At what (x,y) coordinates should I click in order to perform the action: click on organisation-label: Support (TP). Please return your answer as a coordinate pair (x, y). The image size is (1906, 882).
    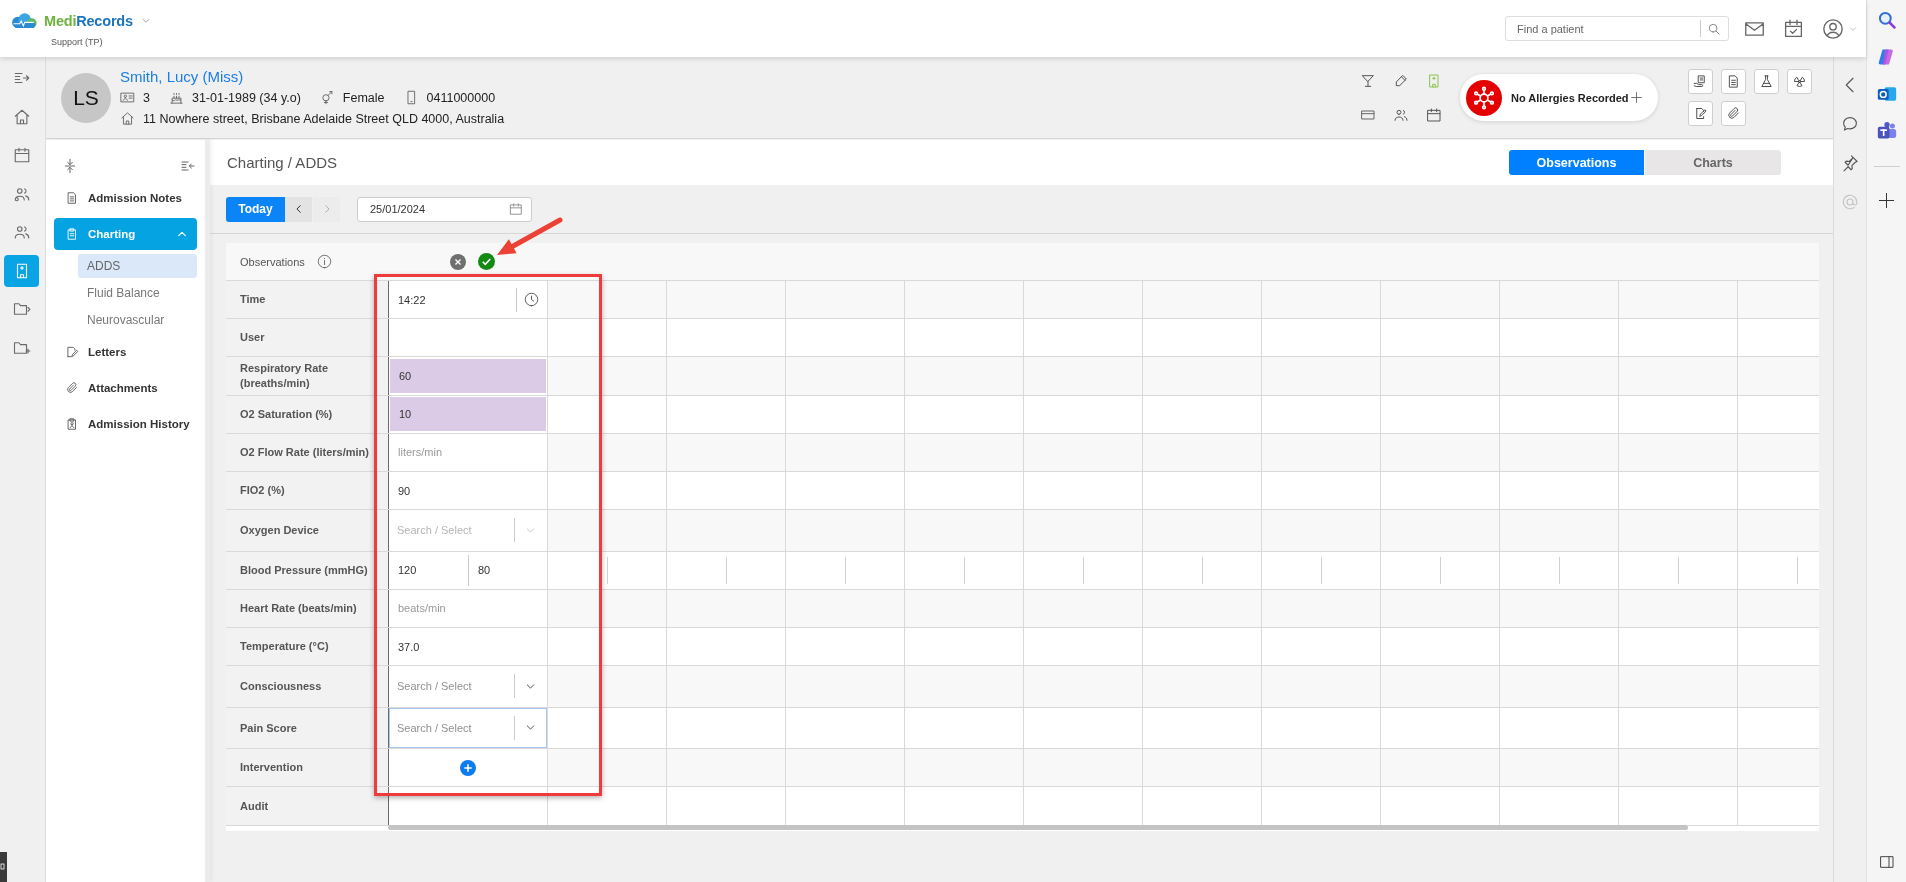
    Looking at the image, I should click on (77, 42).